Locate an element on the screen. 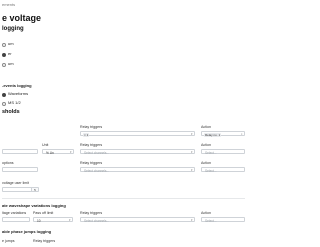 The image size is (320, 247). action-header: Action is located at coordinates (206, 127).